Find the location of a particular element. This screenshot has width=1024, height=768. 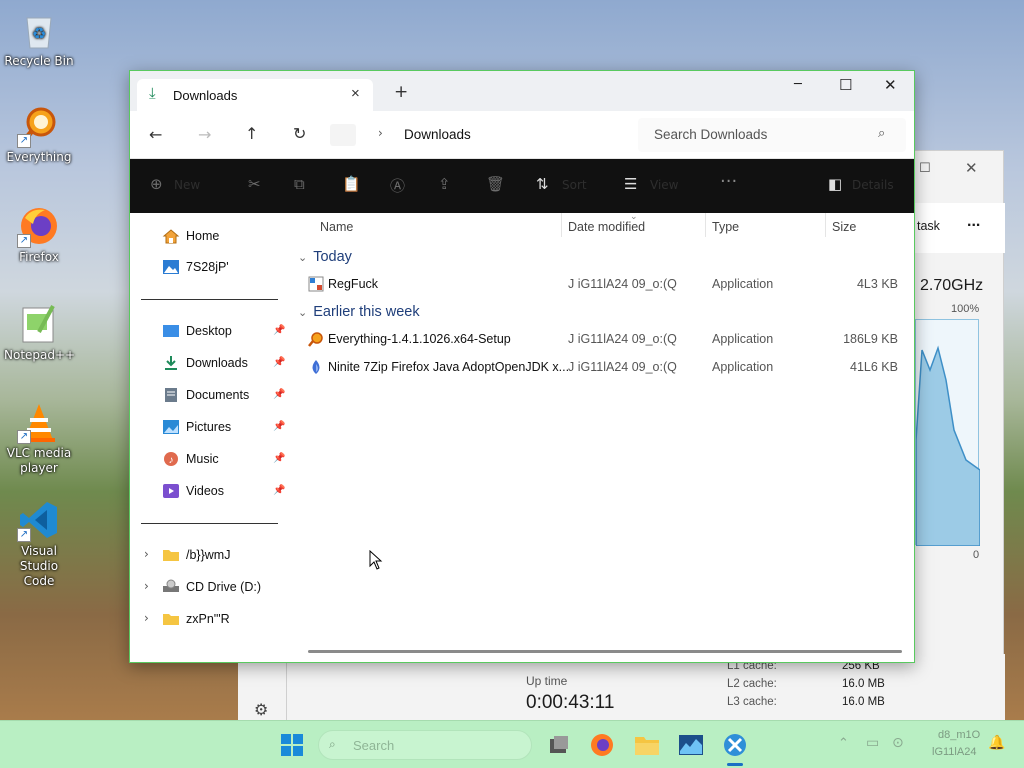

group-label: Earlier this week is located at coordinates (366, 312).